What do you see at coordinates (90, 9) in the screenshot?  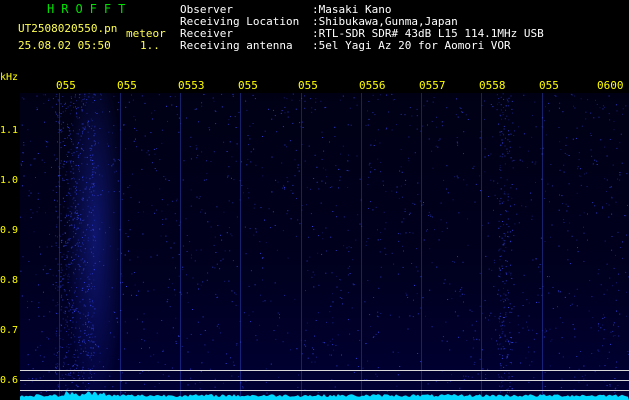 I see `app-title: HROFFT` at bounding box center [90, 9].